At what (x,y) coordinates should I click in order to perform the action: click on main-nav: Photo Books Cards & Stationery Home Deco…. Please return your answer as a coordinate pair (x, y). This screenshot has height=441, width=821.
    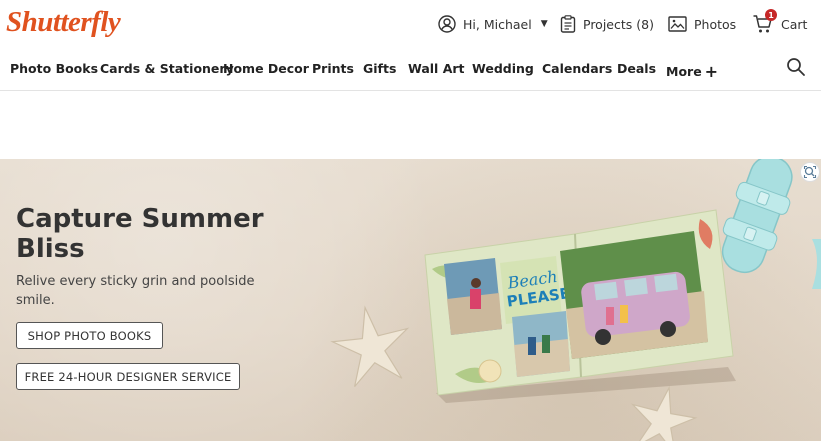
    Looking at the image, I should click on (410, 70).